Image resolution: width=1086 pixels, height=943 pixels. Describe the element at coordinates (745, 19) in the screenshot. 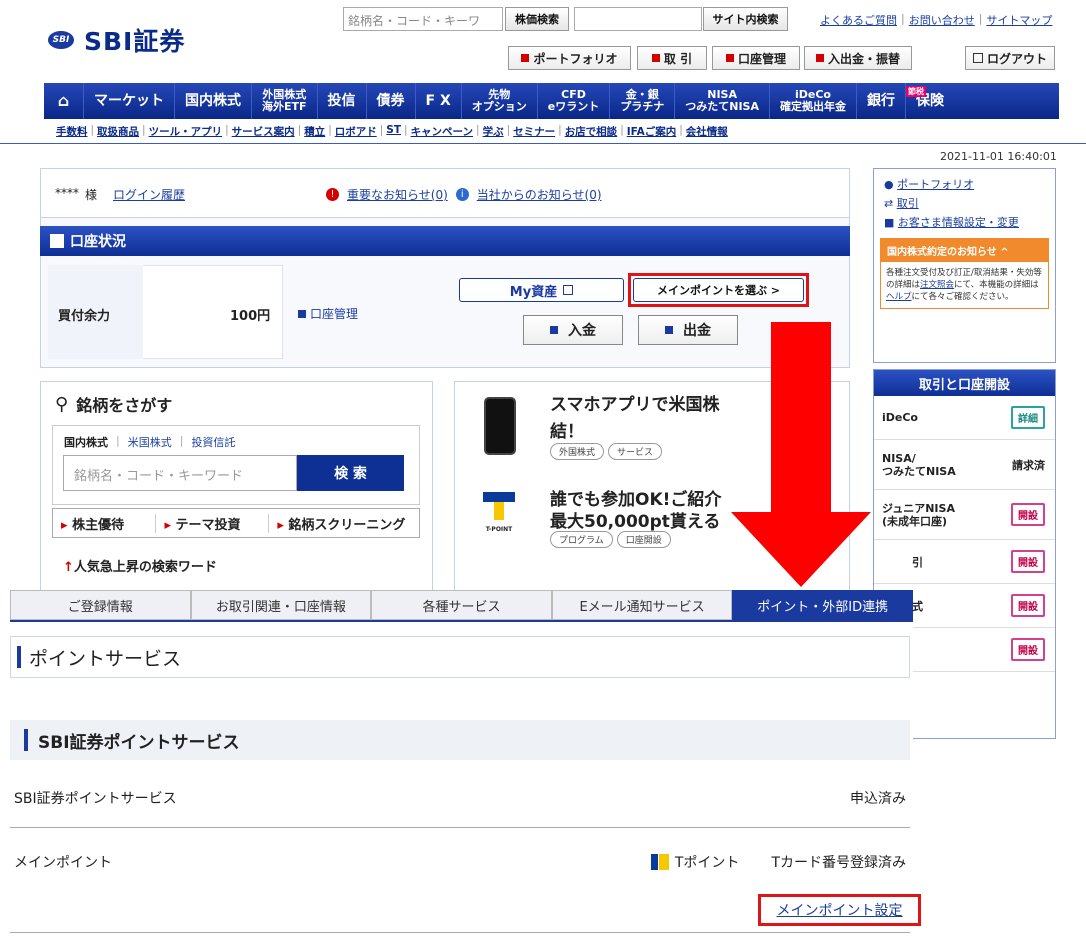

I see `site-search-button: サイト内検索` at that location.